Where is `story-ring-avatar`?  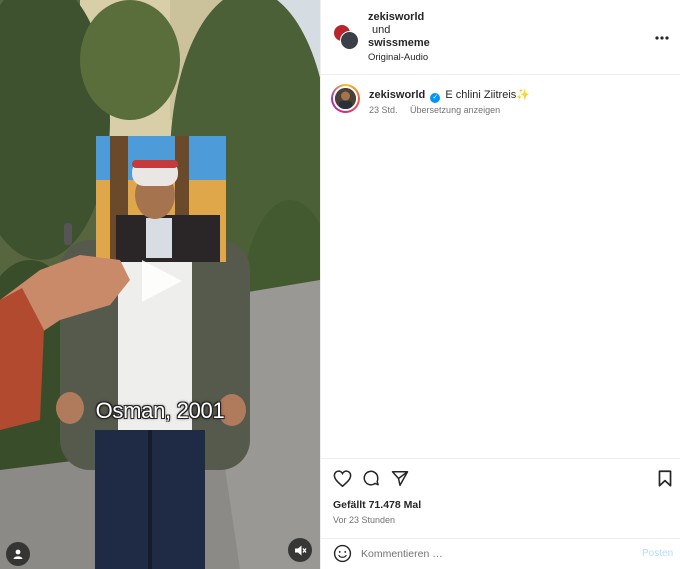
story-ring-avatar is located at coordinates (345, 98).